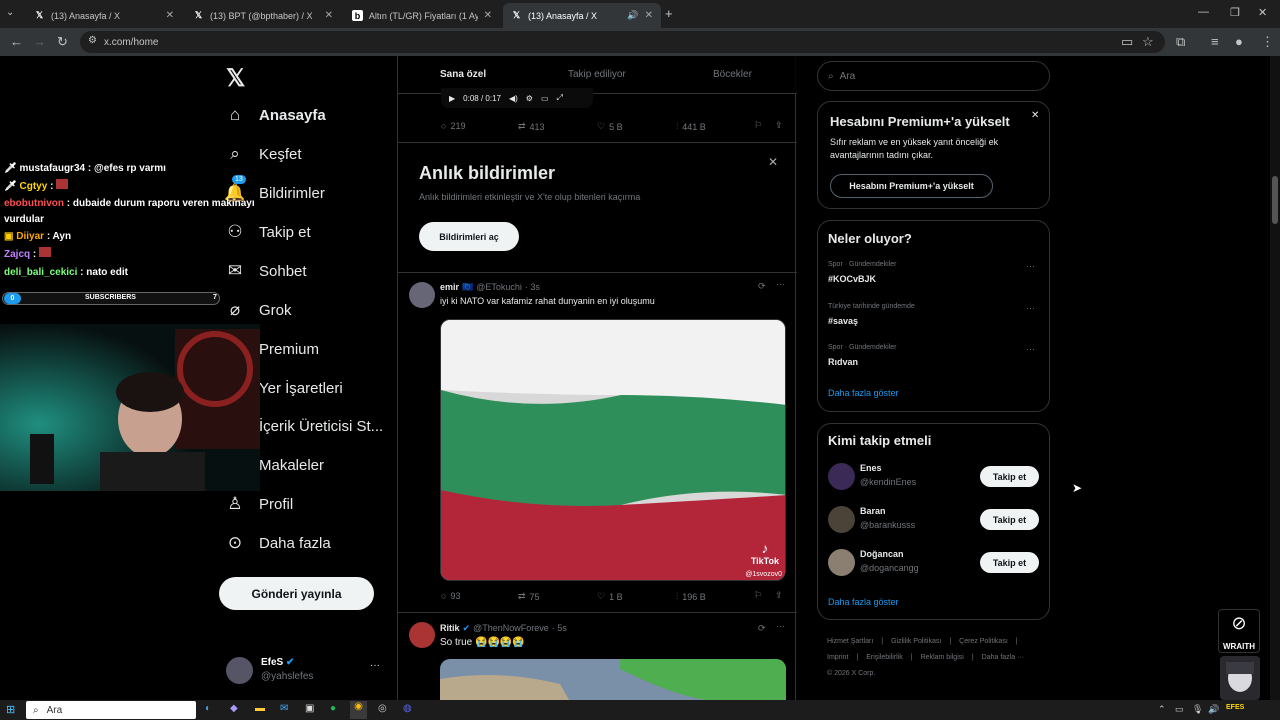 This screenshot has width=1280, height=720. What do you see at coordinates (632, 15) in the screenshot?
I see `speaker-icon: 🔊` at bounding box center [632, 15].